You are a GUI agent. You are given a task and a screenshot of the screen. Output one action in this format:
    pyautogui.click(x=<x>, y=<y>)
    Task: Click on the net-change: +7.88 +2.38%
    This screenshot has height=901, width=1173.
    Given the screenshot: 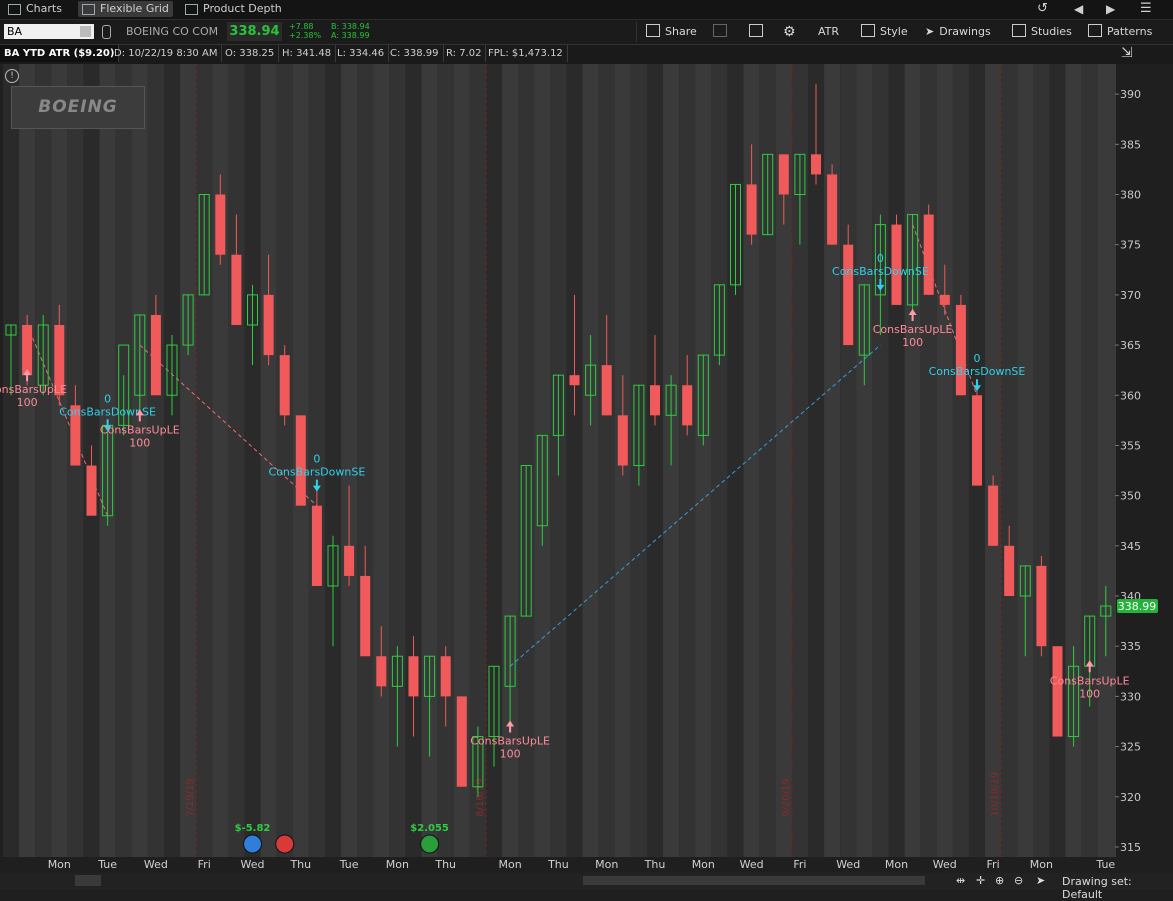 What is the action you would take?
    pyautogui.click(x=305, y=31)
    